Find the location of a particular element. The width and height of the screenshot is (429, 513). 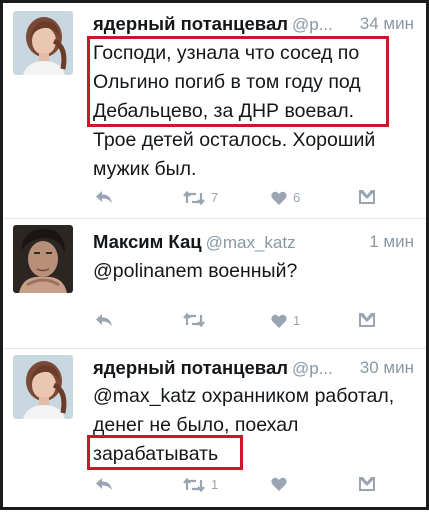

like-count: 6 is located at coordinates (297, 197).